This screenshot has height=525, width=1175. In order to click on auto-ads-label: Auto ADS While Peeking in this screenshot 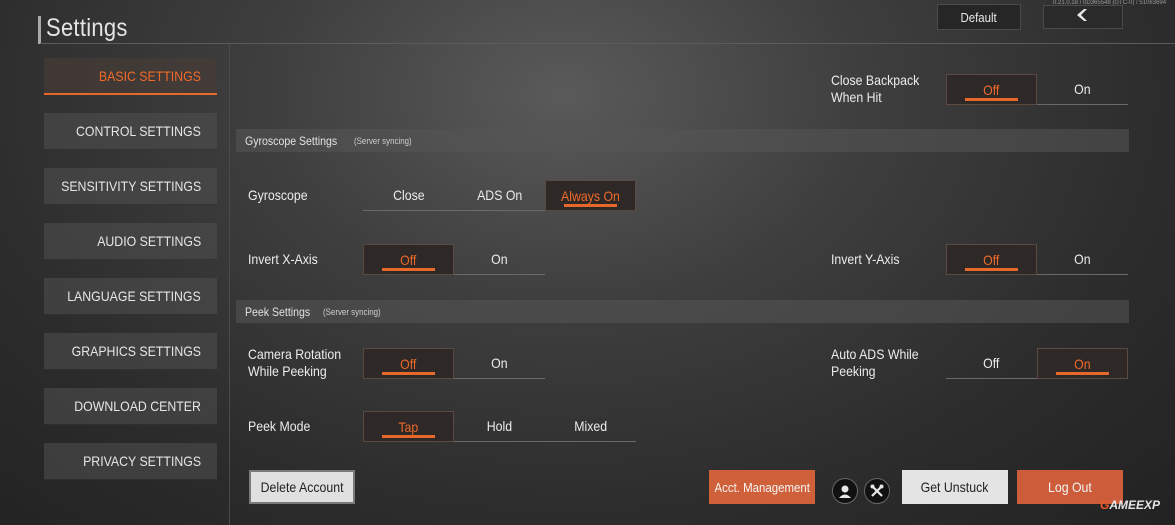, I will do `click(875, 362)`.